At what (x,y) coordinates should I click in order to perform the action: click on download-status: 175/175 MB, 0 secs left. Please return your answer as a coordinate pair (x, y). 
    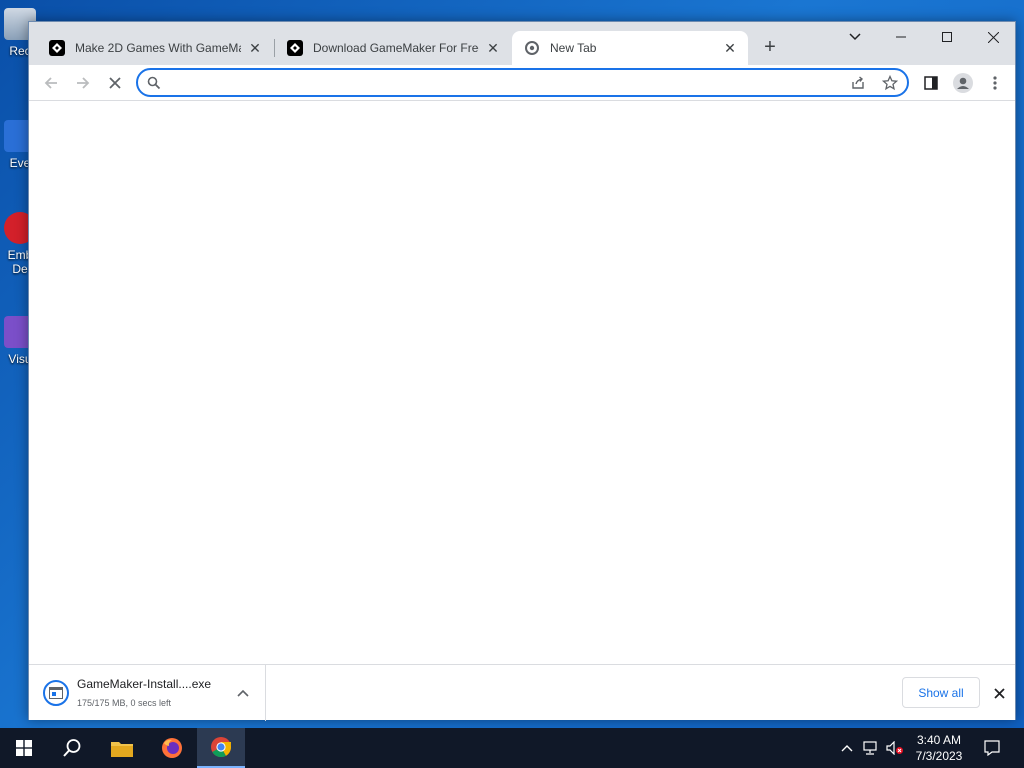
    Looking at the image, I should click on (124, 703).